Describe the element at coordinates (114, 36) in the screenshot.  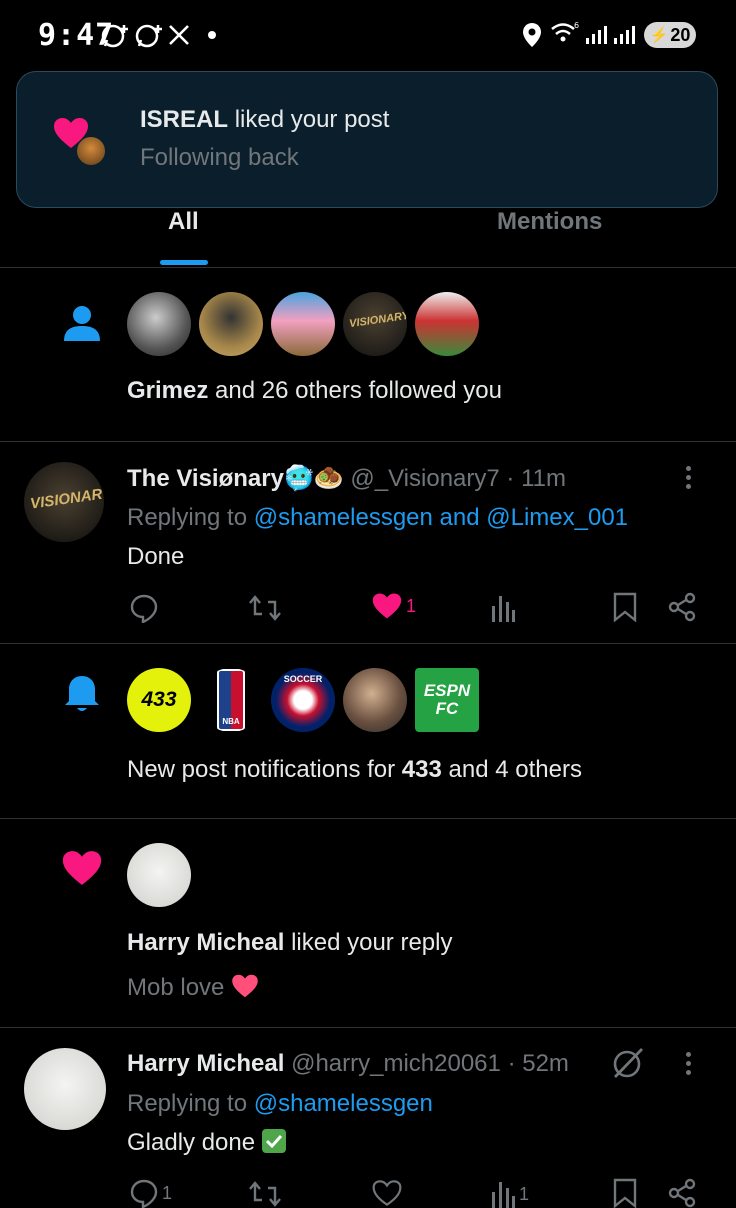
I see `whatsapp-icon` at that location.